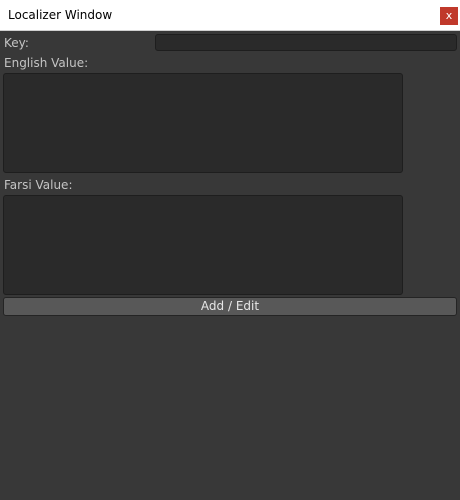  Describe the element at coordinates (46, 63) in the screenshot. I see `english-value-label: English Value:` at that location.